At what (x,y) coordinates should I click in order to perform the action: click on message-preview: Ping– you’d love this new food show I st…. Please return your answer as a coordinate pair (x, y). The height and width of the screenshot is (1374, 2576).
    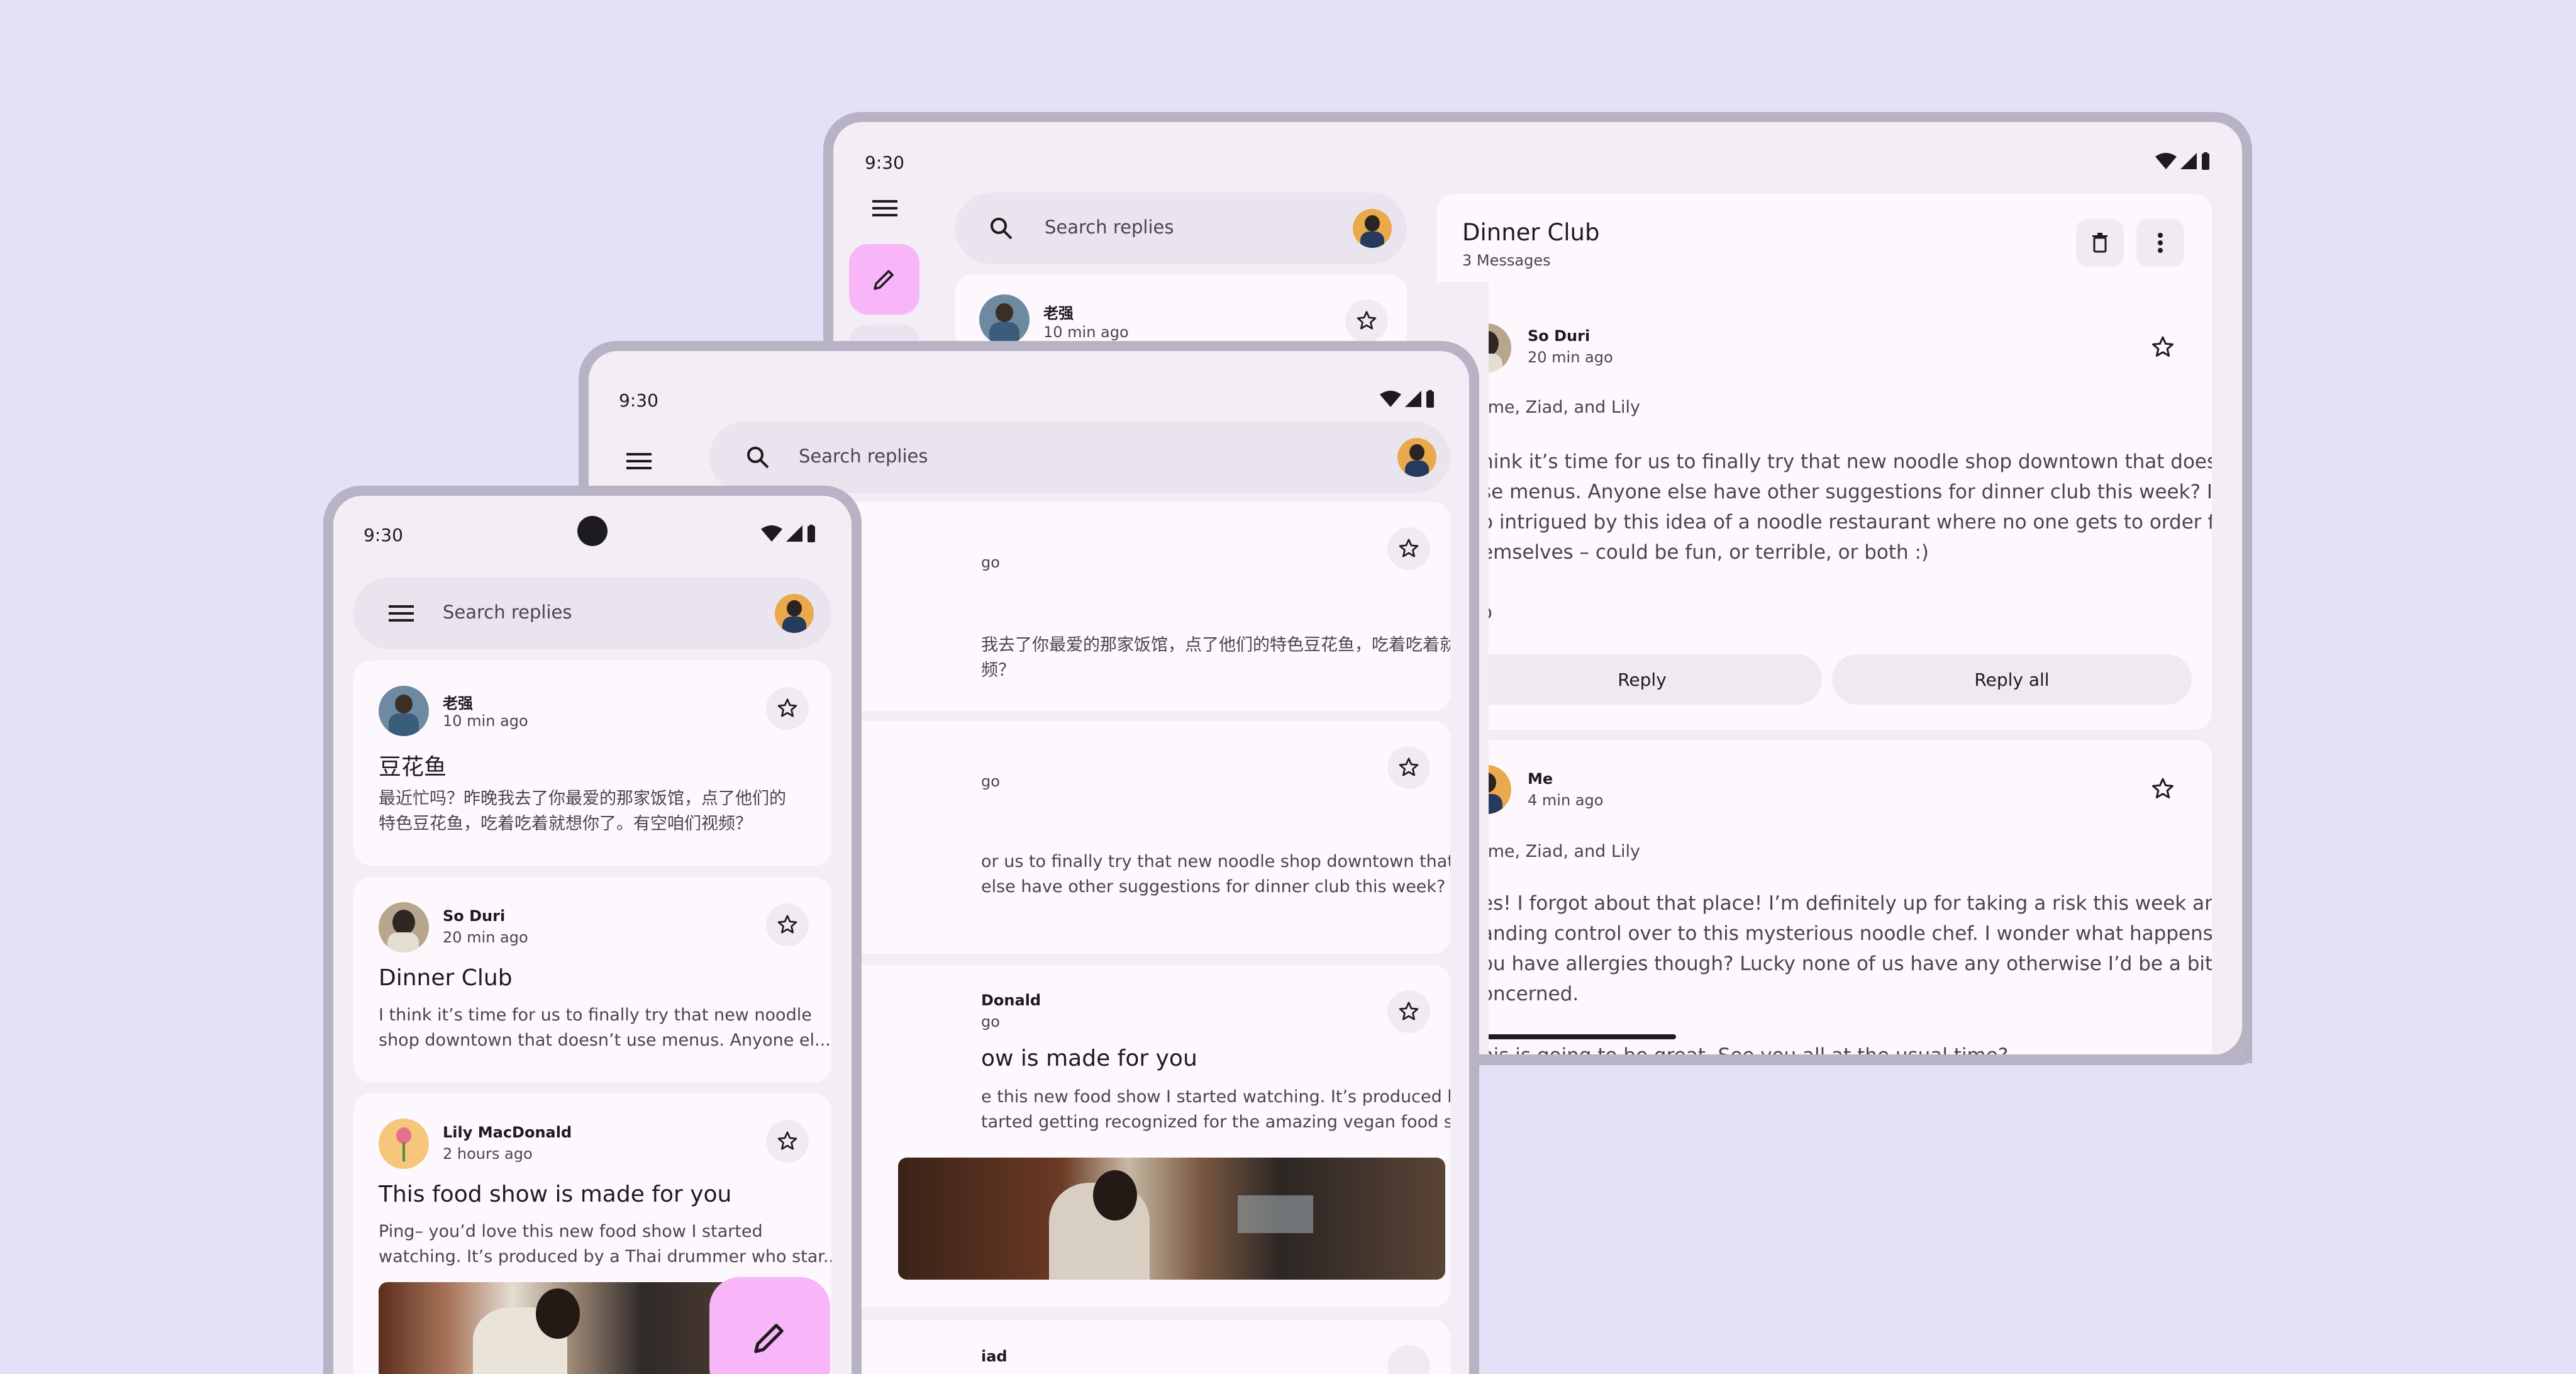
    Looking at the image, I should click on (605, 1244).